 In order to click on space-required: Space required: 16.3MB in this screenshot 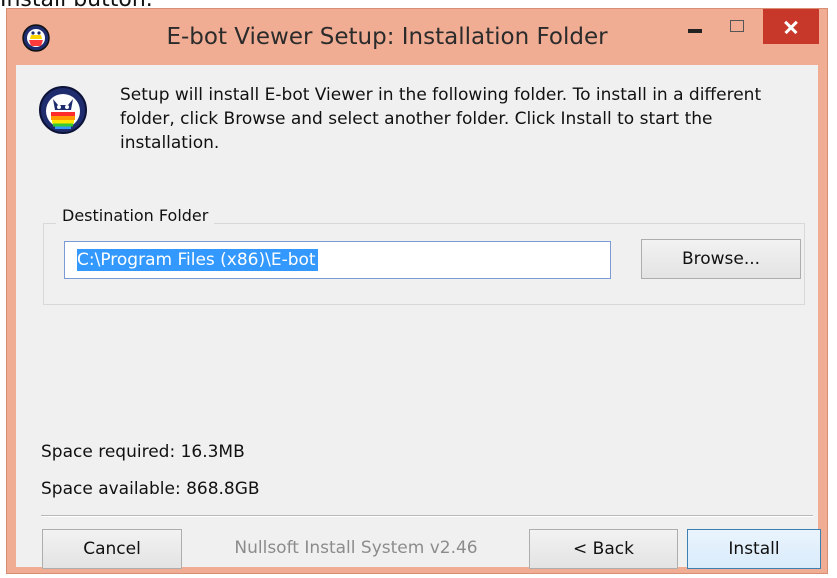, I will do `click(143, 452)`.